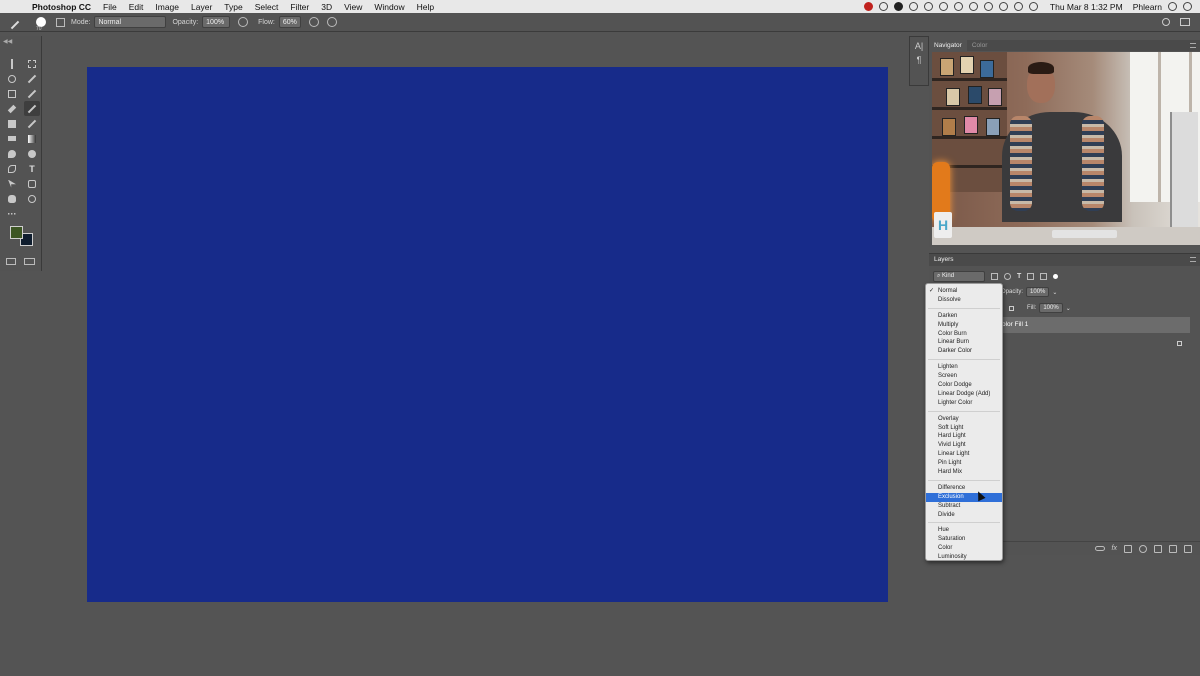  Describe the element at coordinates (1166, 22) in the screenshot. I see `search-icon` at that location.